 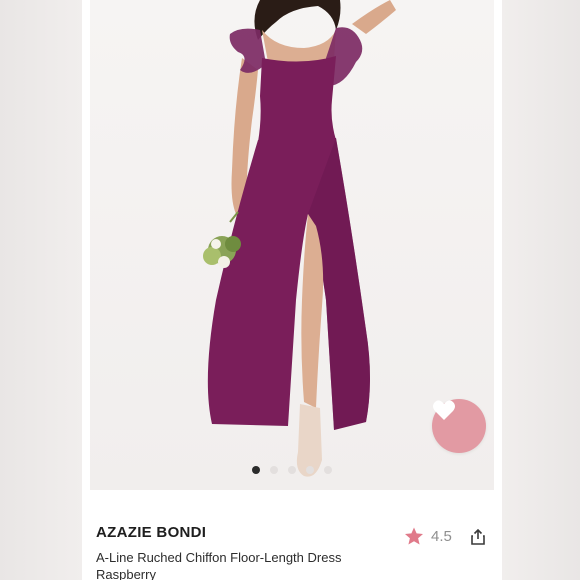 I want to click on heart-icon, so click(x=444, y=410).